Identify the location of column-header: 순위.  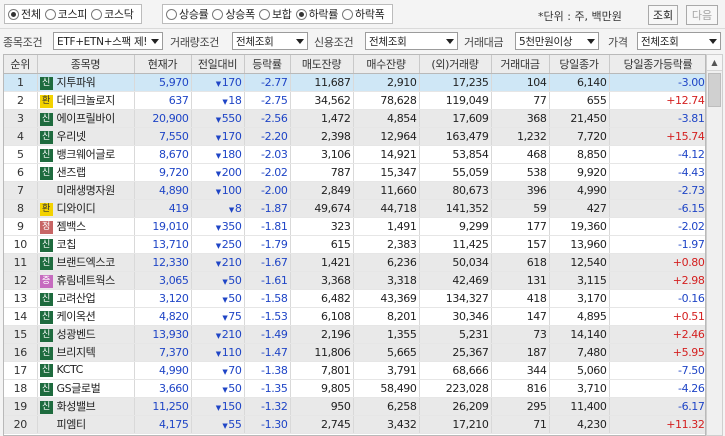
(21, 64).